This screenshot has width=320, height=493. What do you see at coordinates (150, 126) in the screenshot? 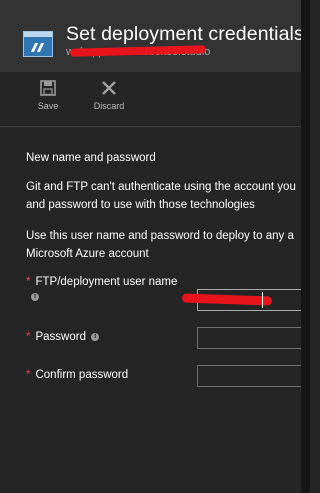
I see `toolbar-divider` at bounding box center [150, 126].